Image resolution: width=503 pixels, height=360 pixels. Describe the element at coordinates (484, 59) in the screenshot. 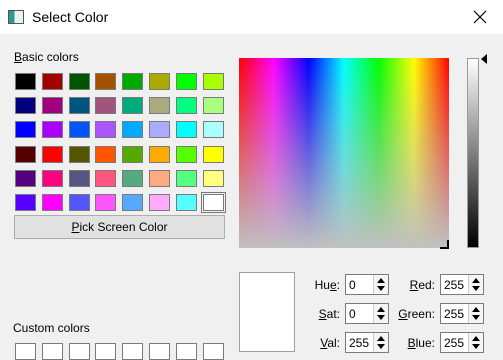

I see `luminance-arrow-icon` at that location.